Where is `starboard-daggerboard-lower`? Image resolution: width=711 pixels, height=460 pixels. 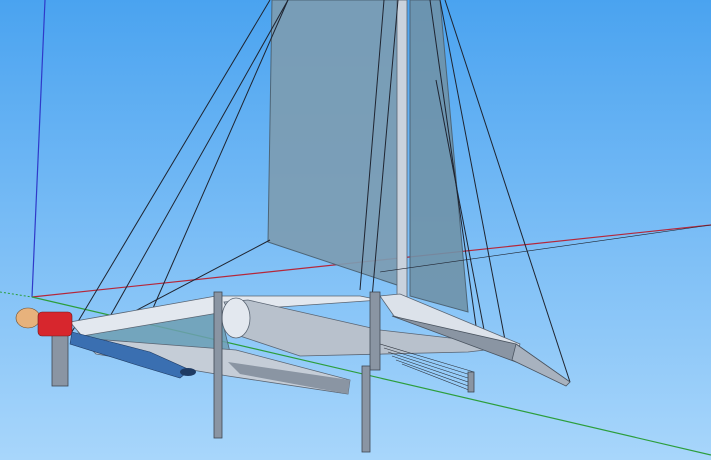 starboard-daggerboard-lower is located at coordinates (366, 409).